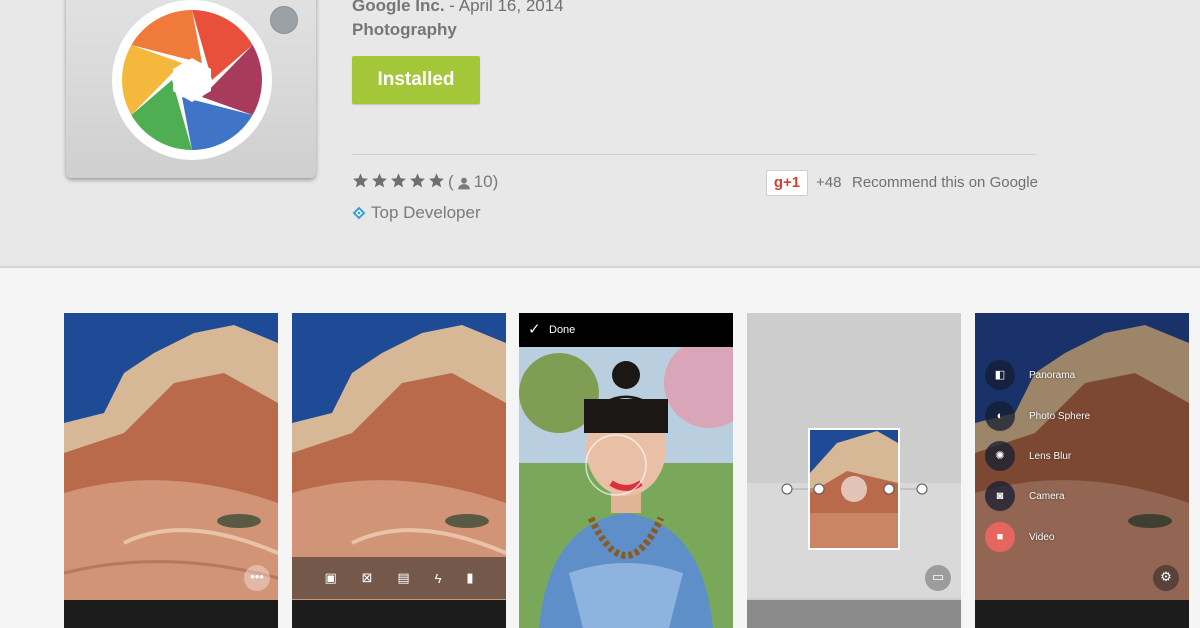 This screenshot has width=1200, height=628. I want to click on release-date: April 16, 2014, so click(511, 7).